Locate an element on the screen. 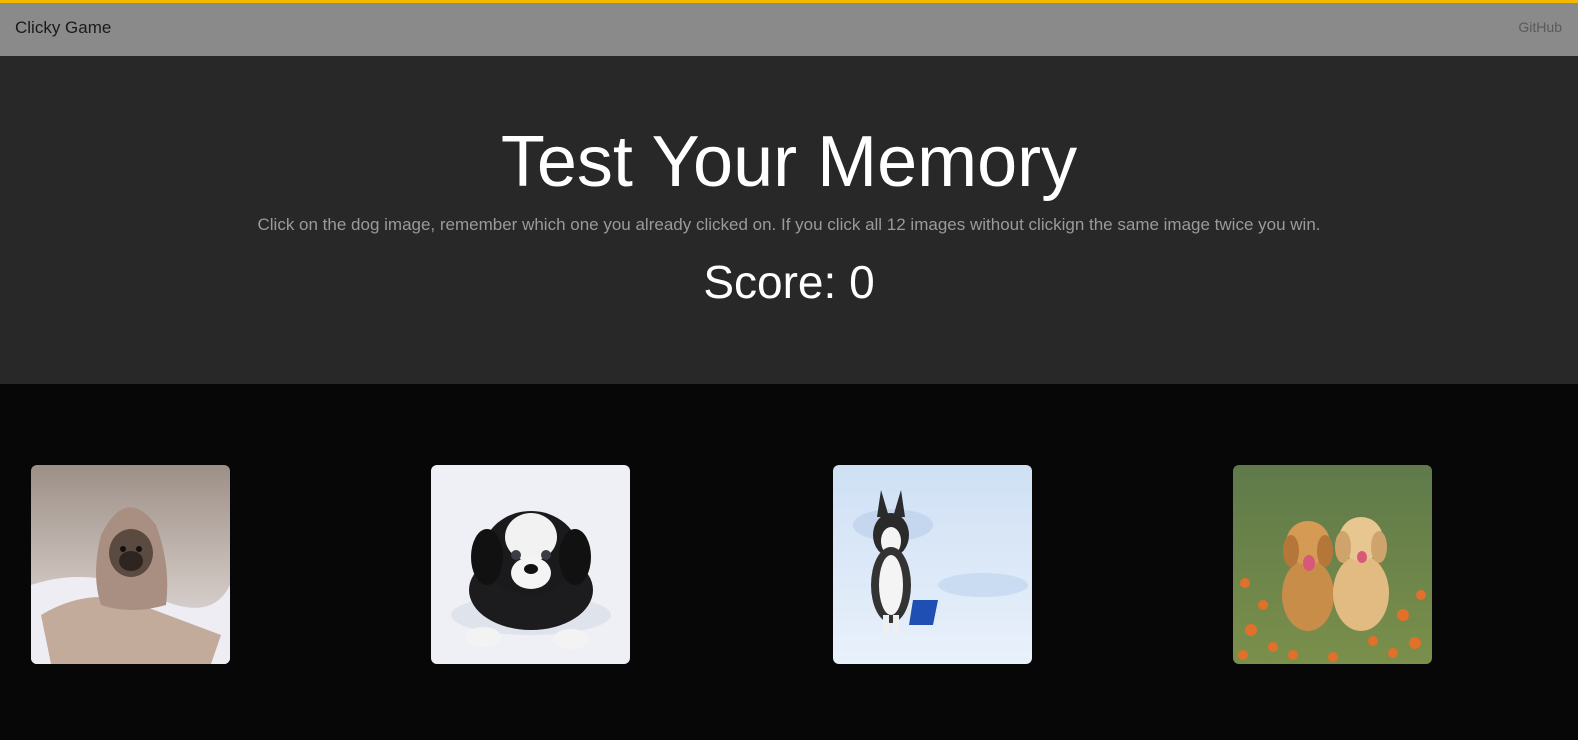  black-white-puppy-image is located at coordinates (530, 564).